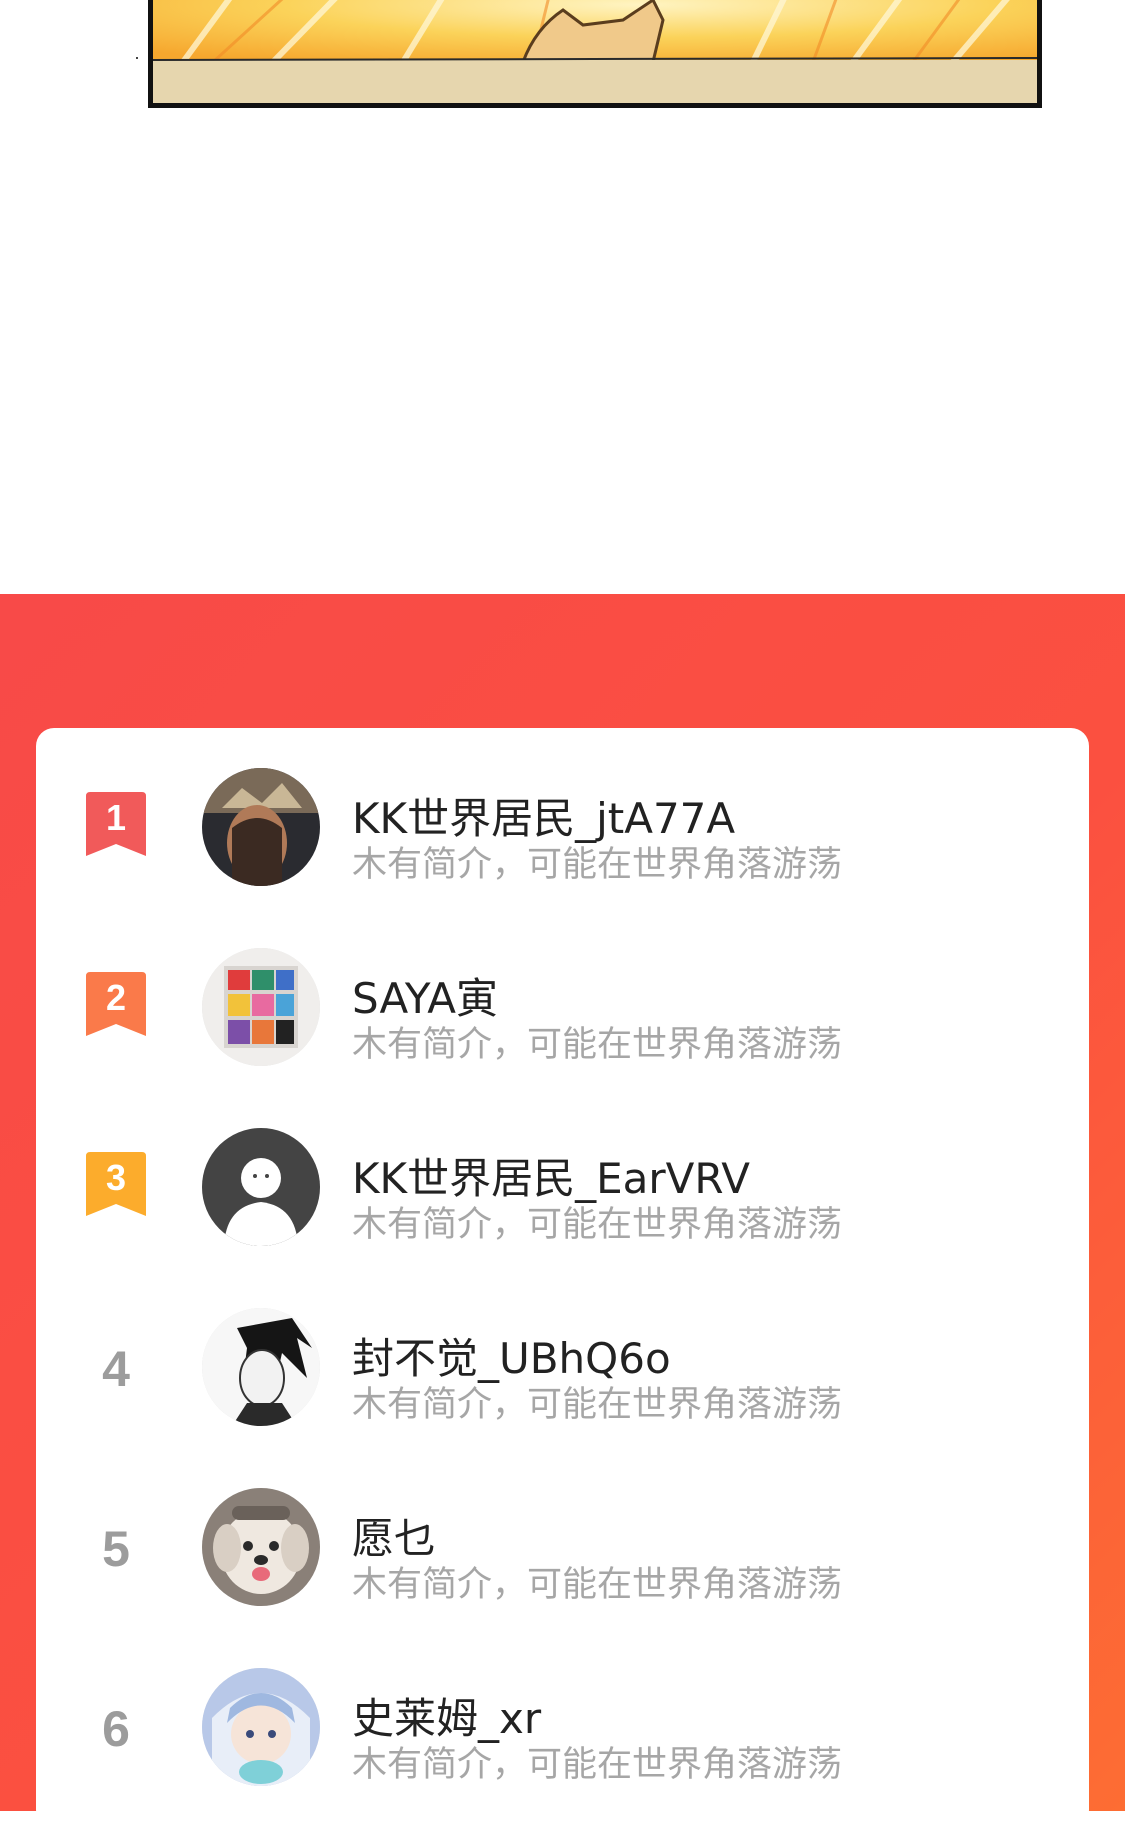 This screenshot has height=1838, width=1125. I want to click on rank-1-ribbon-icon: 1, so click(116, 824).